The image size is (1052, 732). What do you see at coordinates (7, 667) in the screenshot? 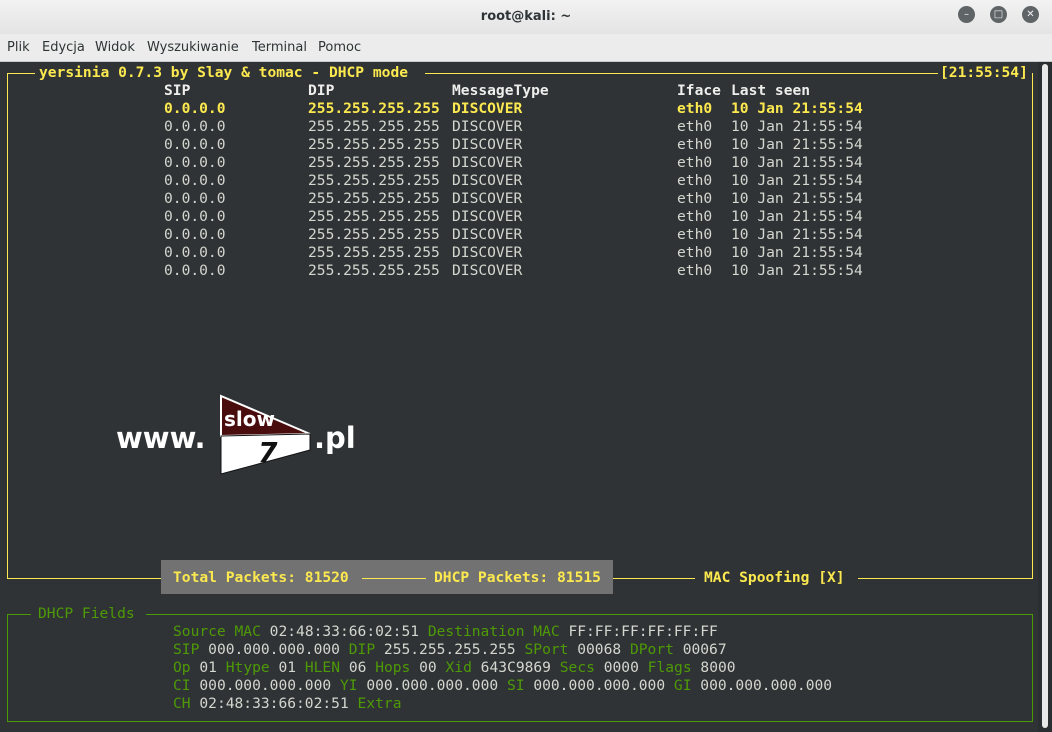
I see `fields-left` at bounding box center [7, 667].